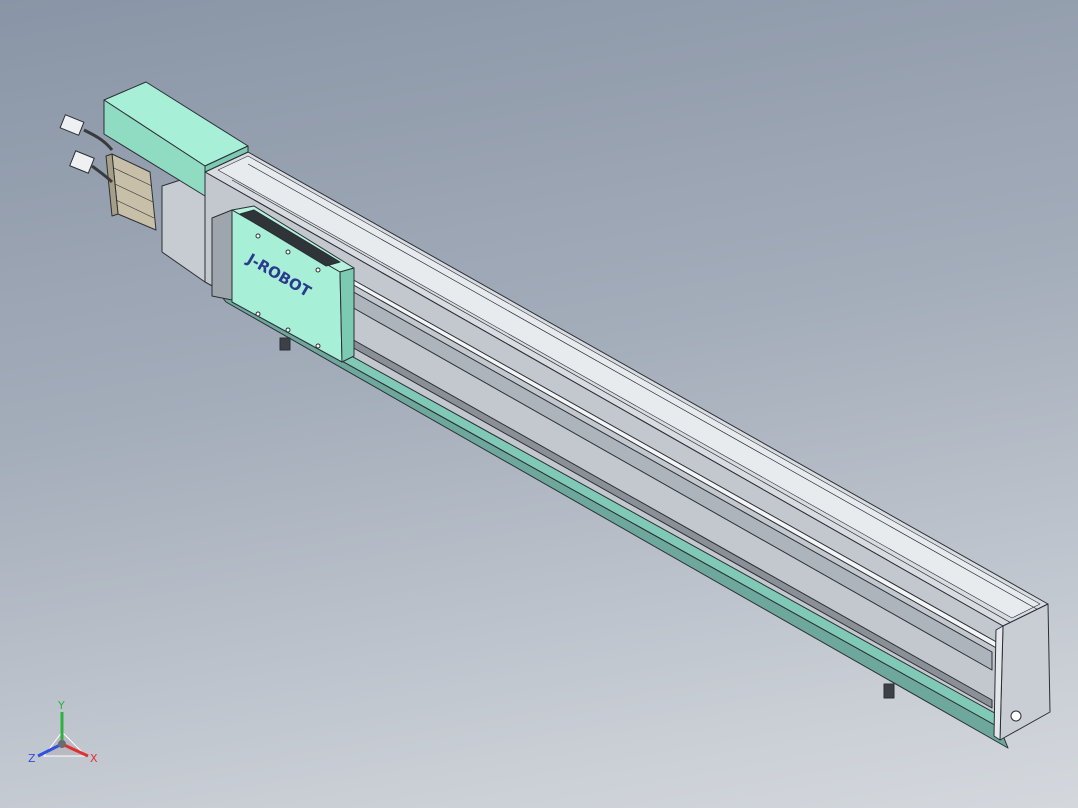  Describe the element at coordinates (62, 744) in the screenshot. I see `triad-origin` at that location.